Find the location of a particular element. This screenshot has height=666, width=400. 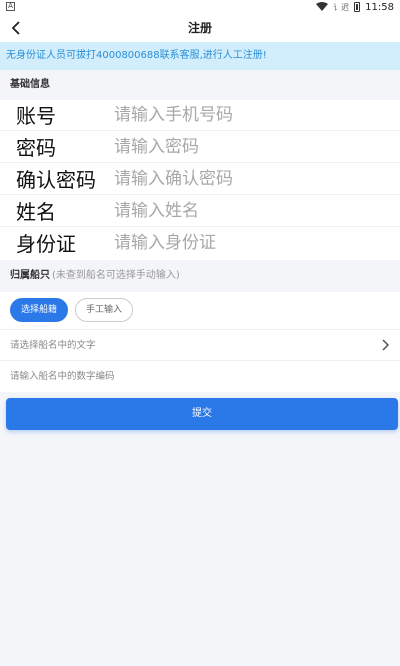

ship-code-row is located at coordinates (200, 376).